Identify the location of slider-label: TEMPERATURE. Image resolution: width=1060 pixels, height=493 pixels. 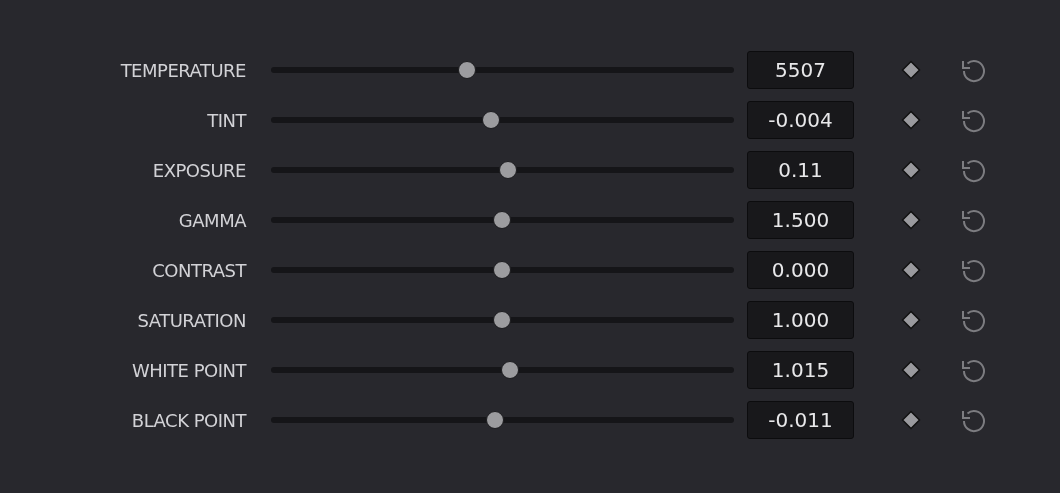
(182, 70).